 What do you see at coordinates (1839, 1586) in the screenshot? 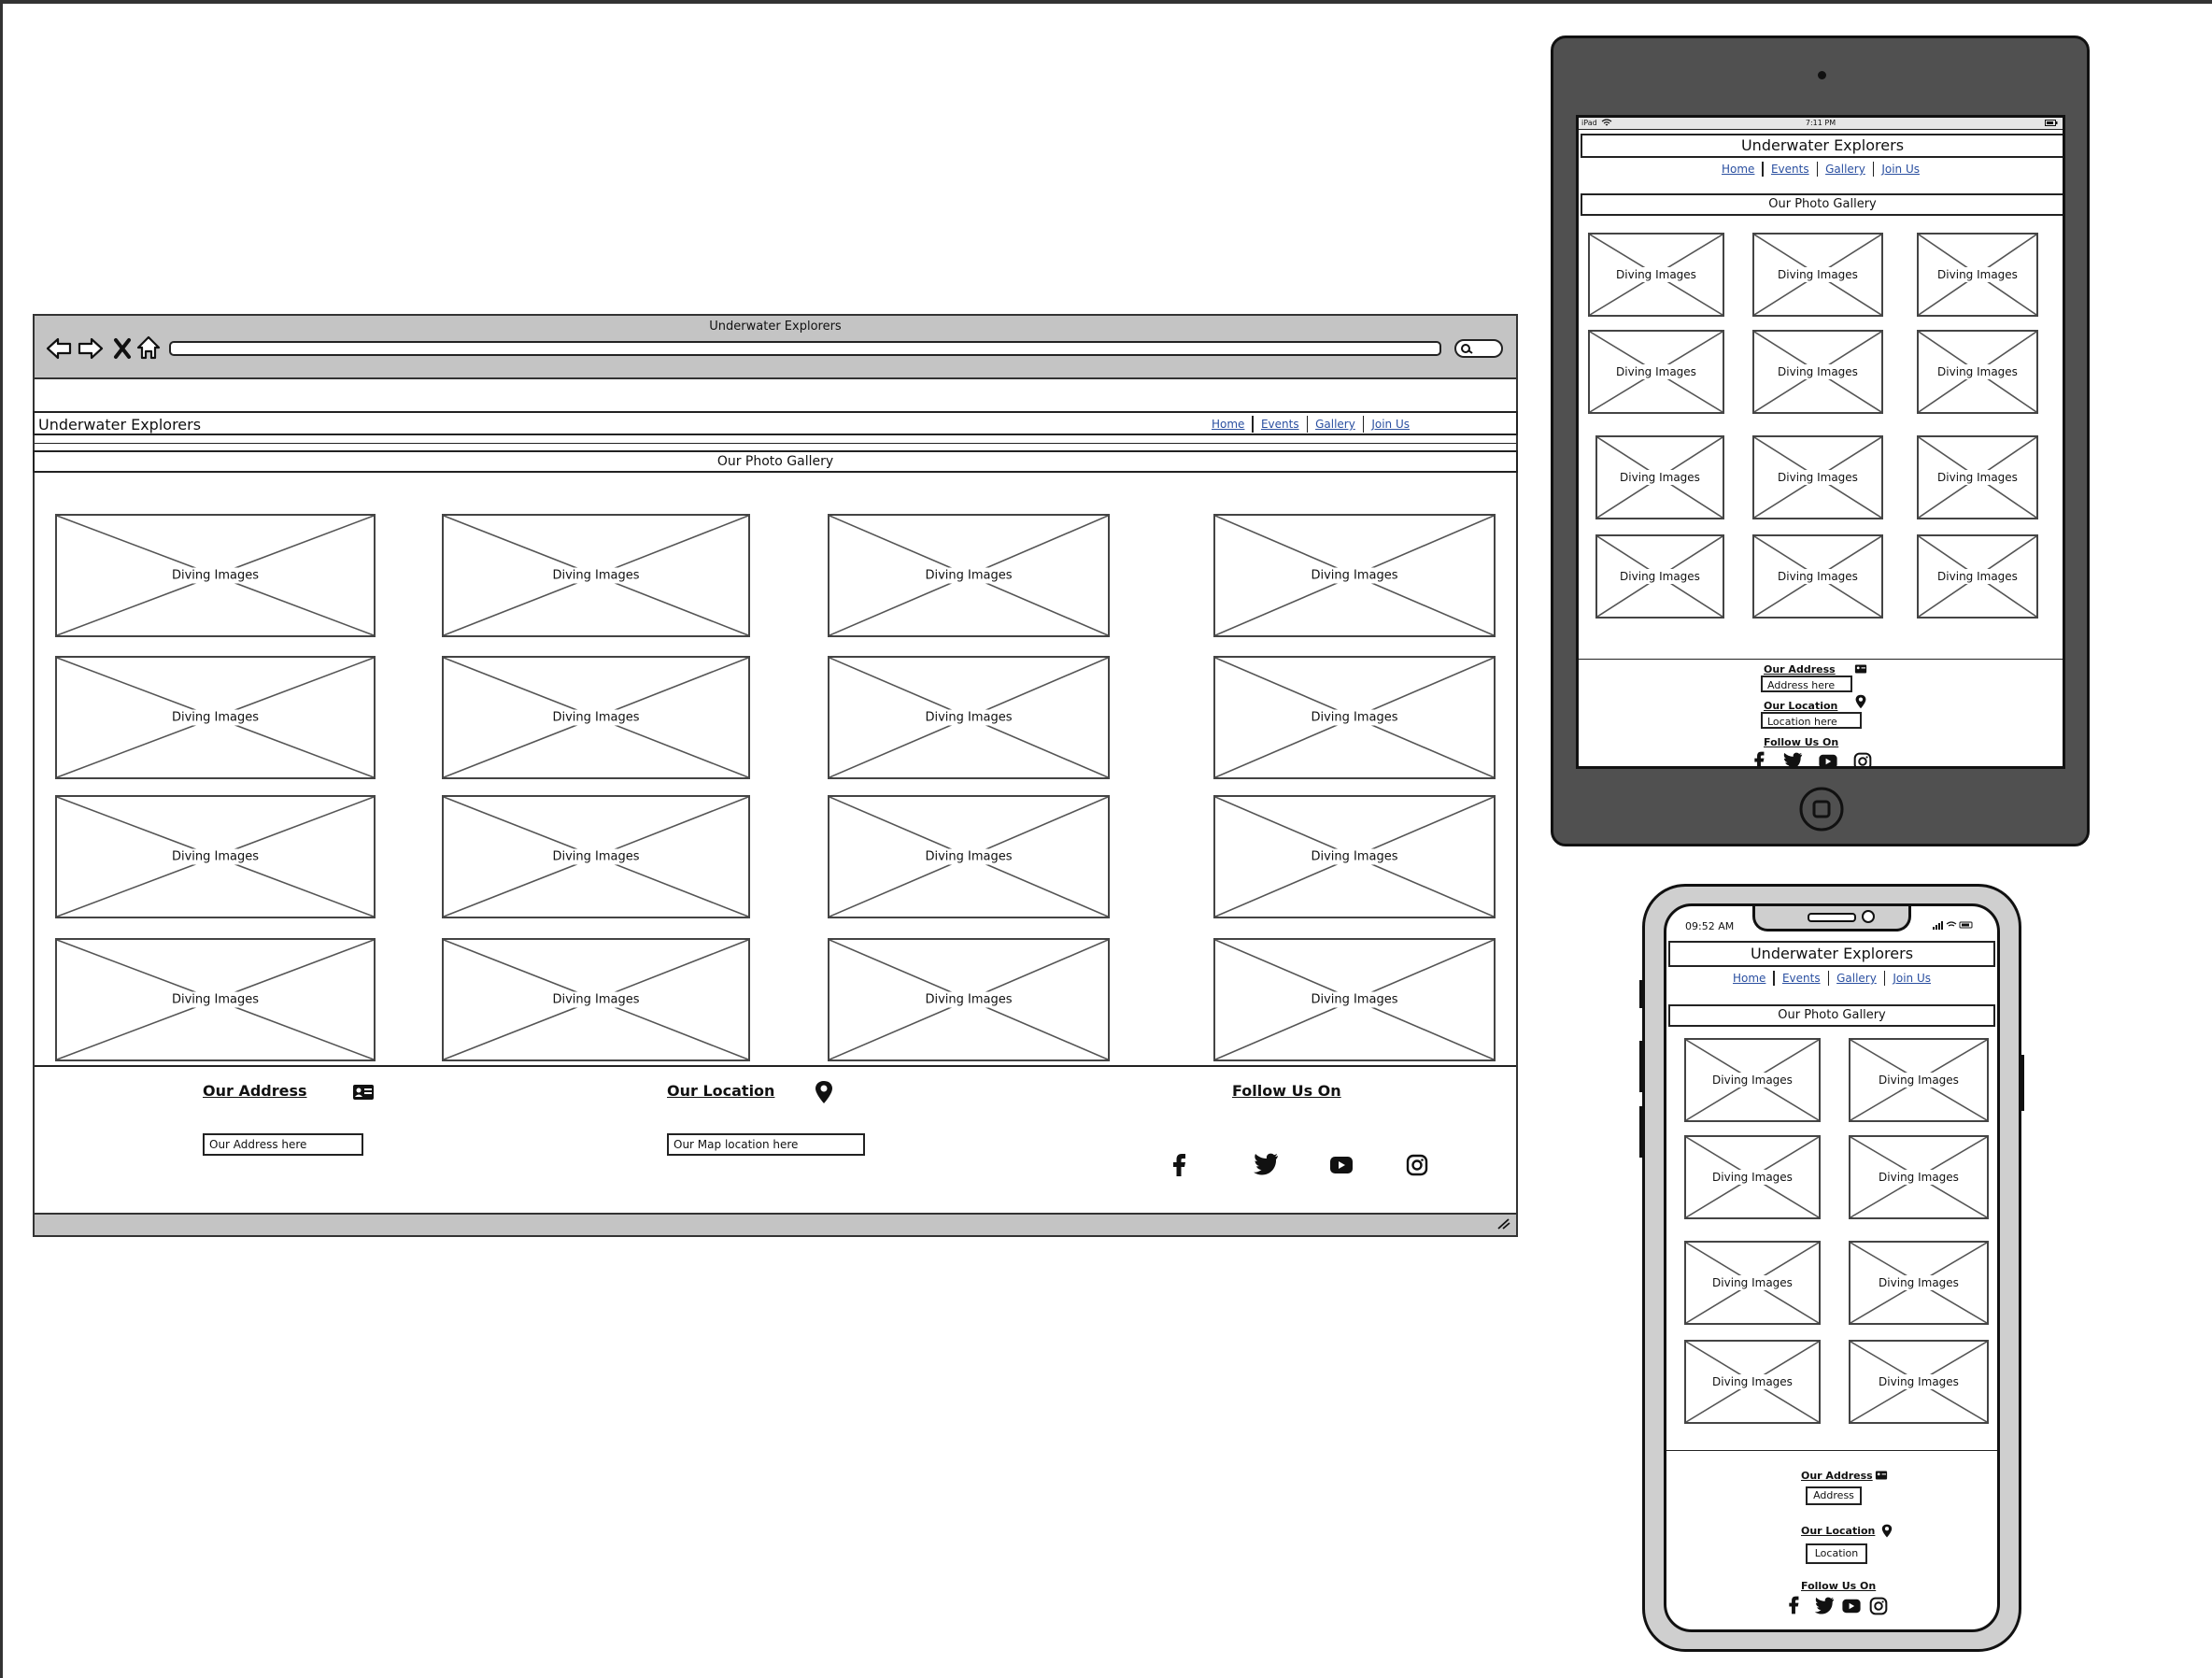
I see `phone-follow-title: Follow Us On` at bounding box center [1839, 1586].